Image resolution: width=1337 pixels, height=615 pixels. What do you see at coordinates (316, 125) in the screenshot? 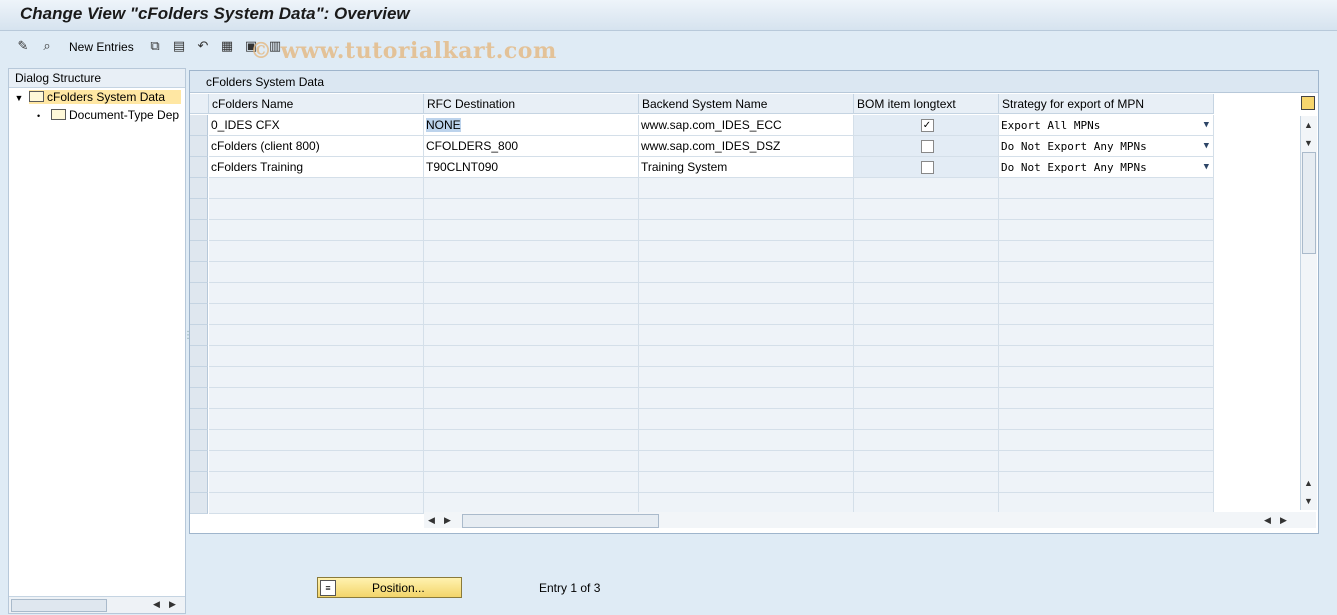
I see `table-cell: 0_IDES CFX` at bounding box center [316, 125].